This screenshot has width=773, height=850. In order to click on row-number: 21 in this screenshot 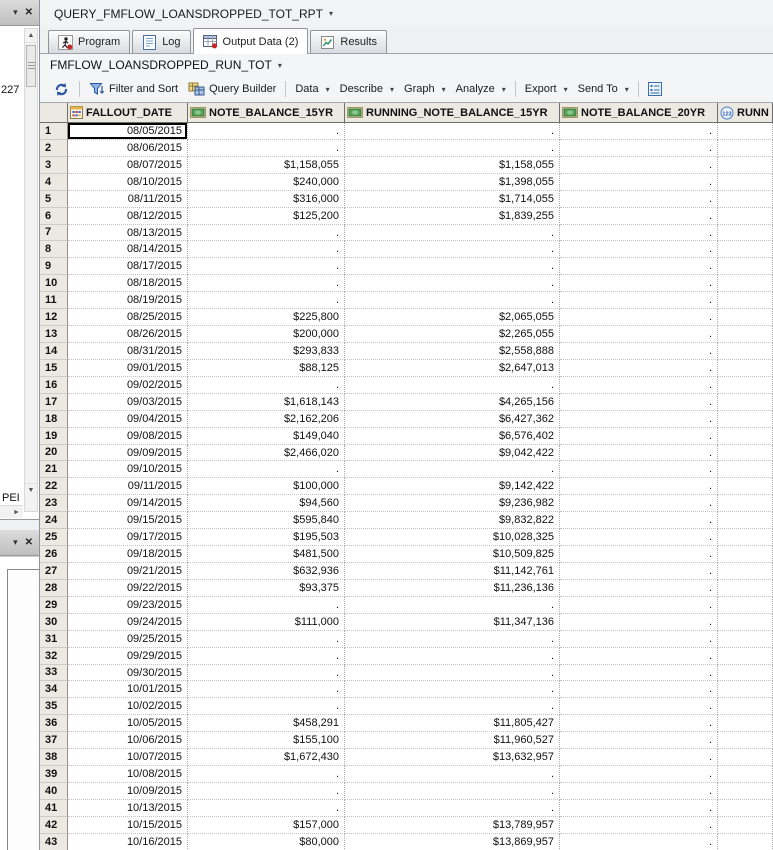, I will do `click(54, 470)`.